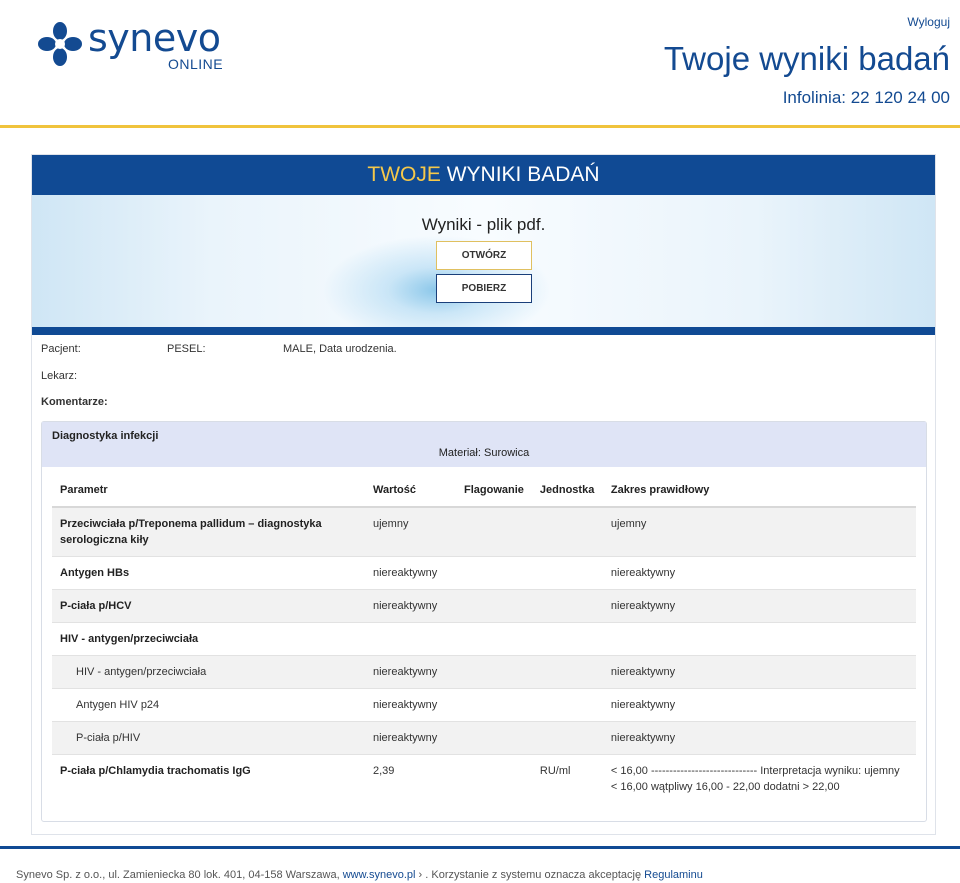  I want to click on logout-link: Wyloguj, so click(928, 22).